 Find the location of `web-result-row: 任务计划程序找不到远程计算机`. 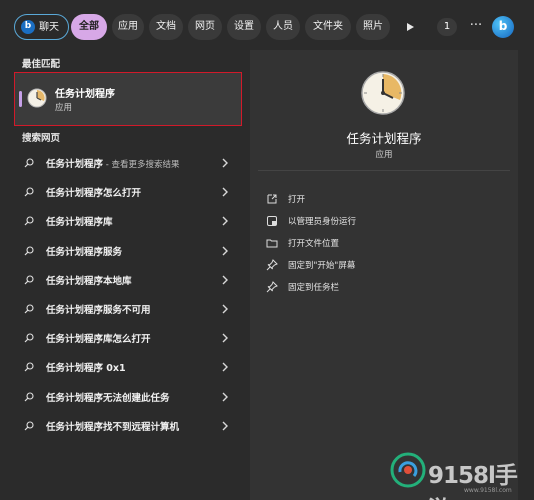

web-result-row: 任务计划程序找不到远程计算机 is located at coordinates (128, 426).